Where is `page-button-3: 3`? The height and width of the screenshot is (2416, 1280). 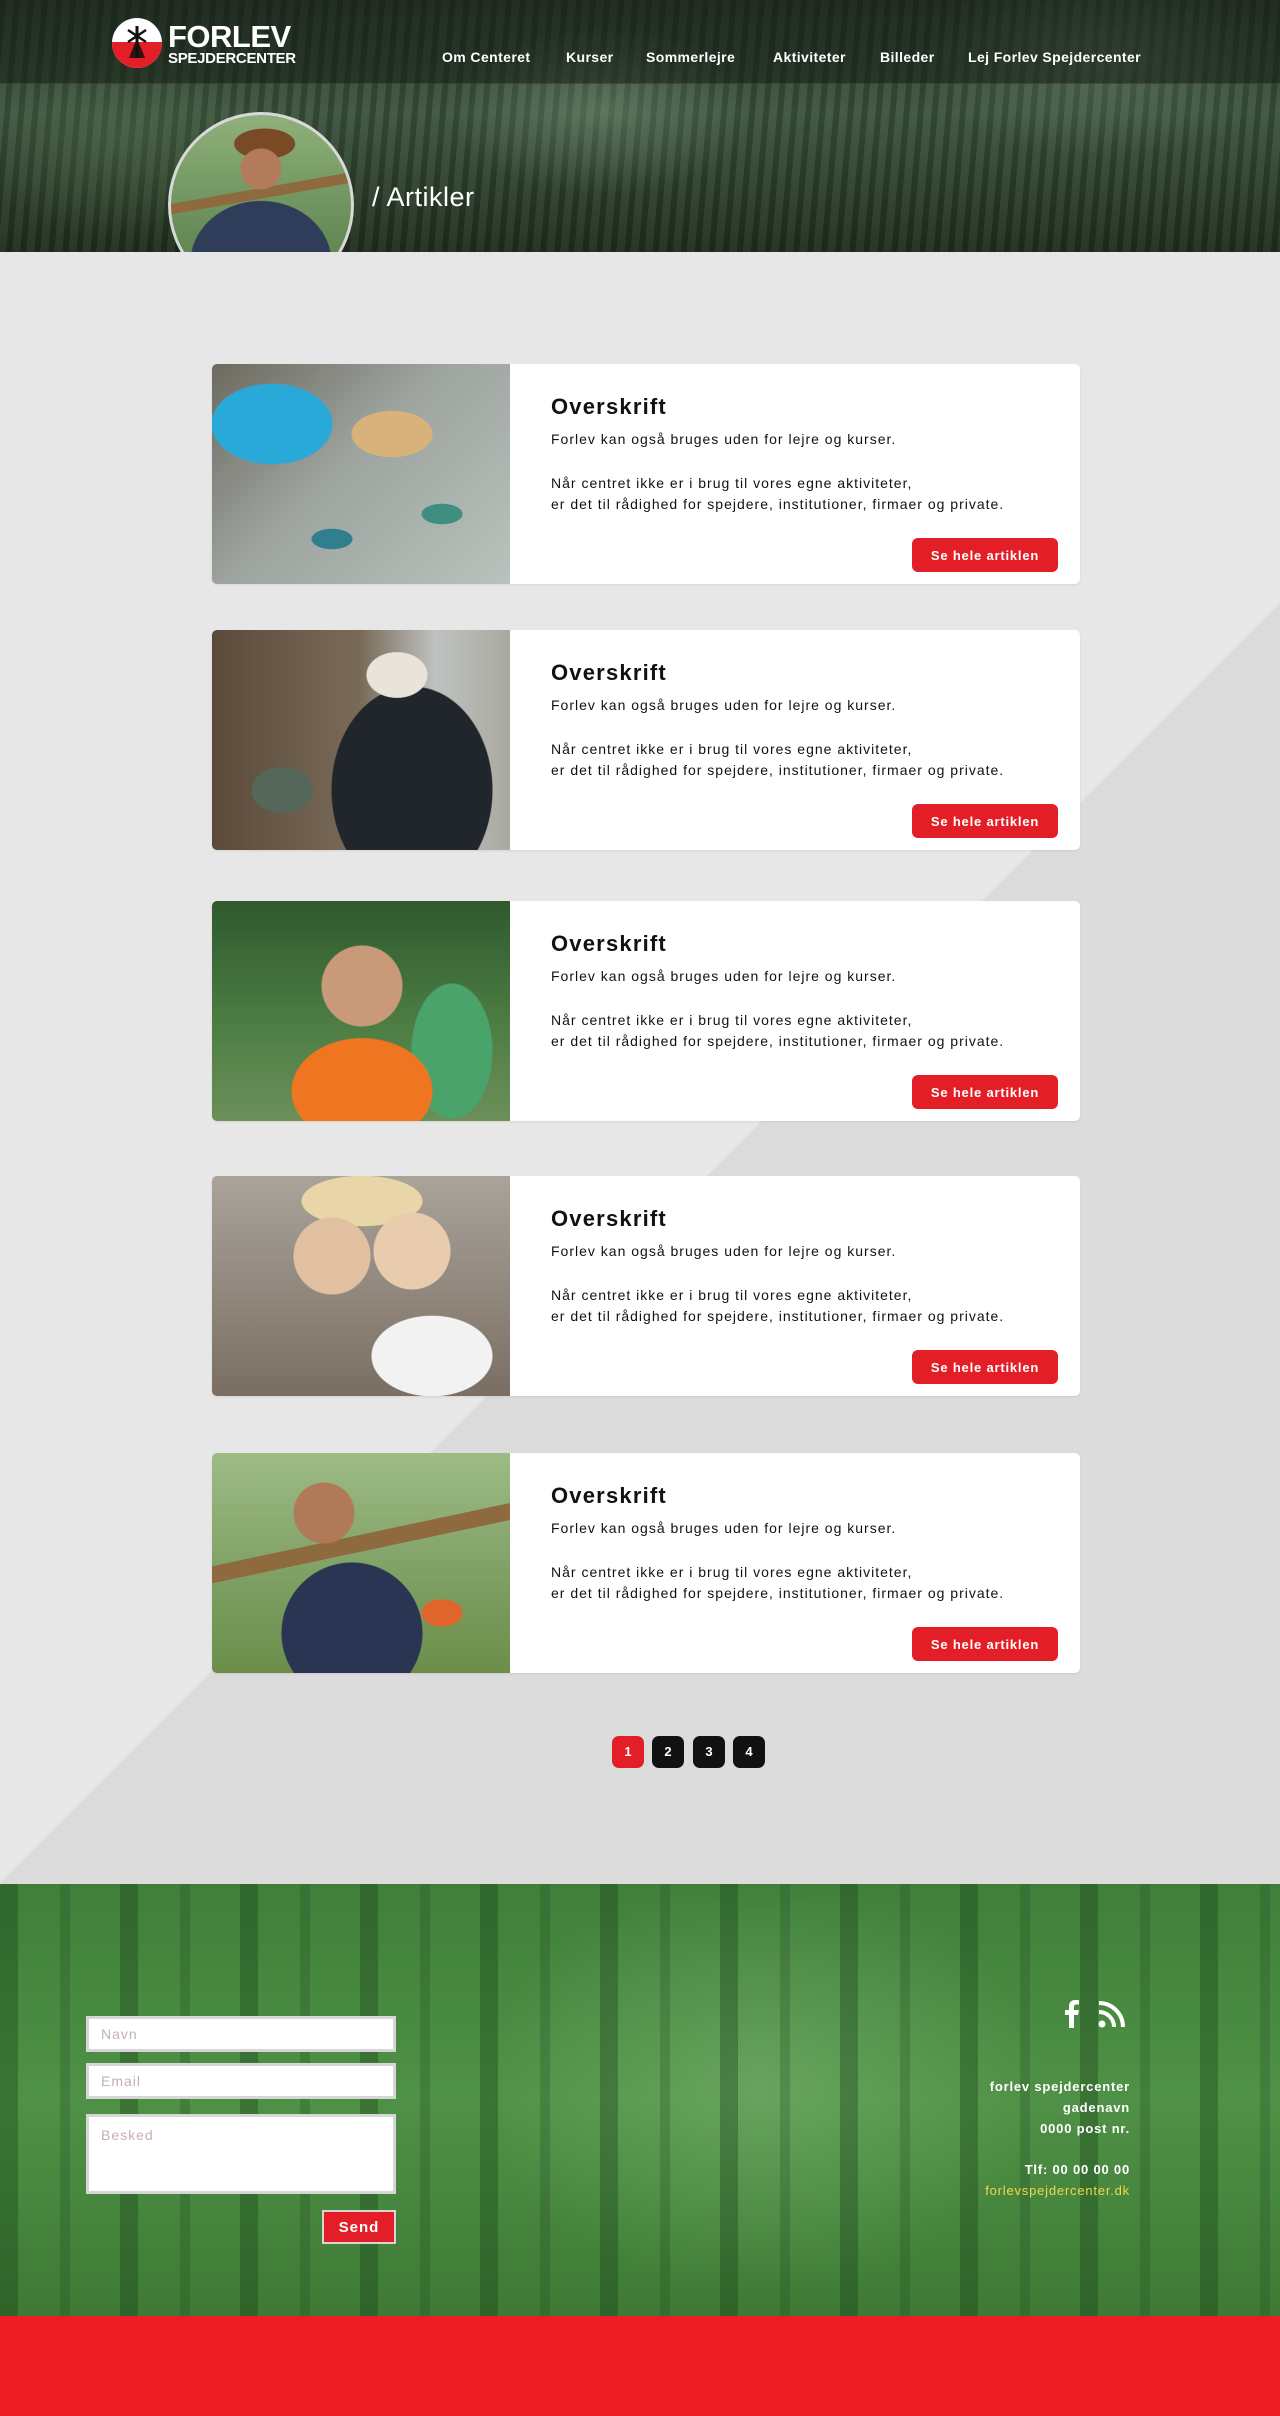 page-button-3: 3 is located at coordinates (709, 1752).